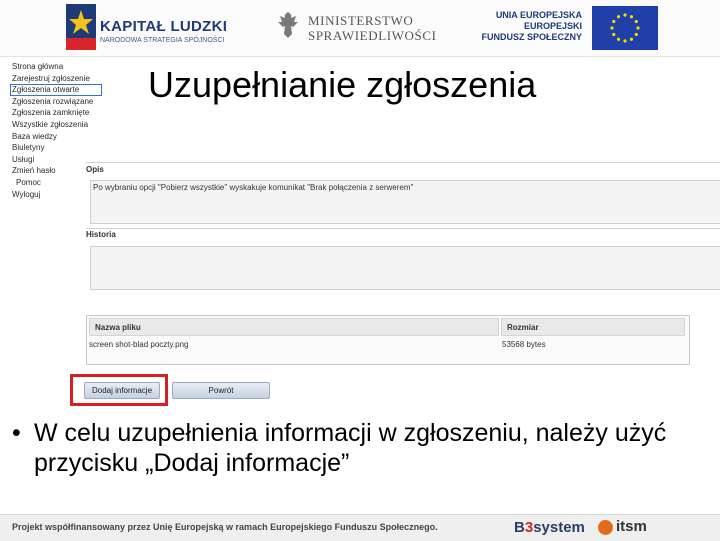 Image resolution: width=720 pixels, height=541 pixels. Describe the element at coordinates (221, 390) in the screenshot. I see `back-button: Powrót` at that location.